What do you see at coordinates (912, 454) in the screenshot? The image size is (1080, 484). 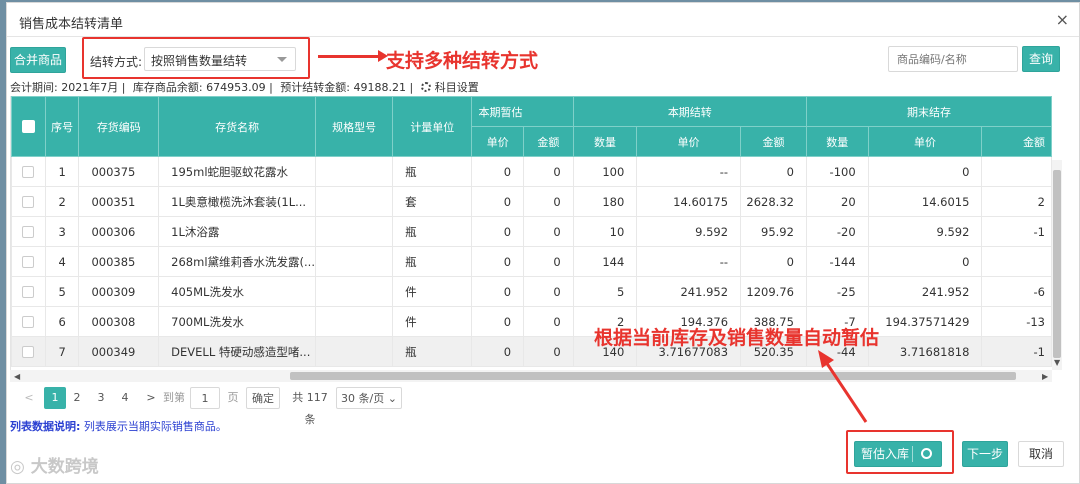 I see `button-divider` at bounding box center [912, 454].